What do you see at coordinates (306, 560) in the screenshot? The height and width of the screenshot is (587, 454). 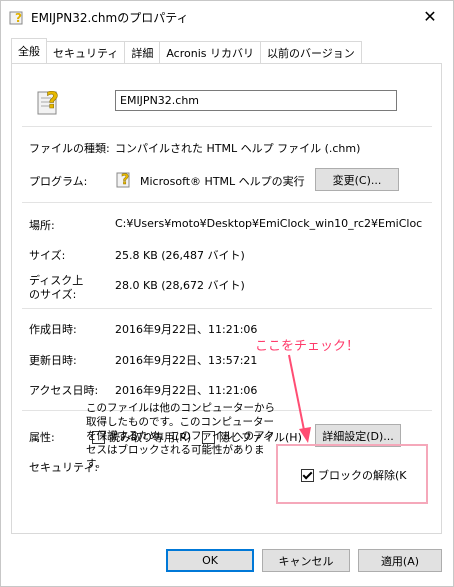 I see `cancel-button: キャンセル` at bounding box center [306, 560].